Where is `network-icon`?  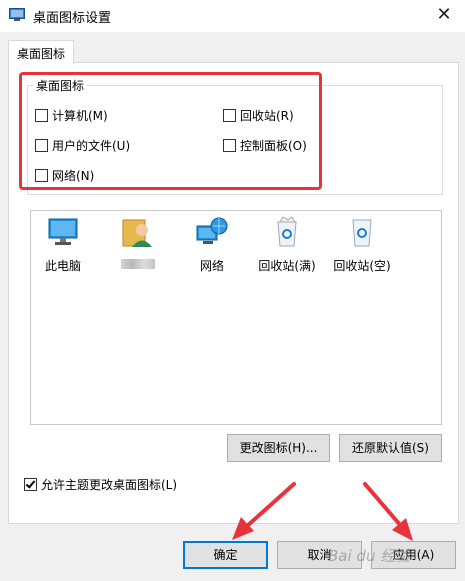
network-icon is located at coordinates (212, 230).